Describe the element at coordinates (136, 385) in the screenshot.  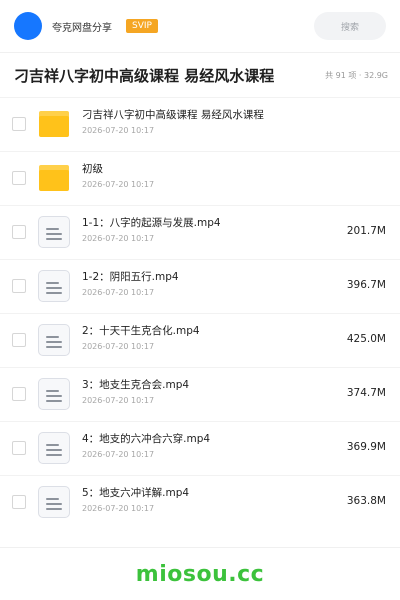
I see `file-name: 3：地支生克合会.mp4` at that location.